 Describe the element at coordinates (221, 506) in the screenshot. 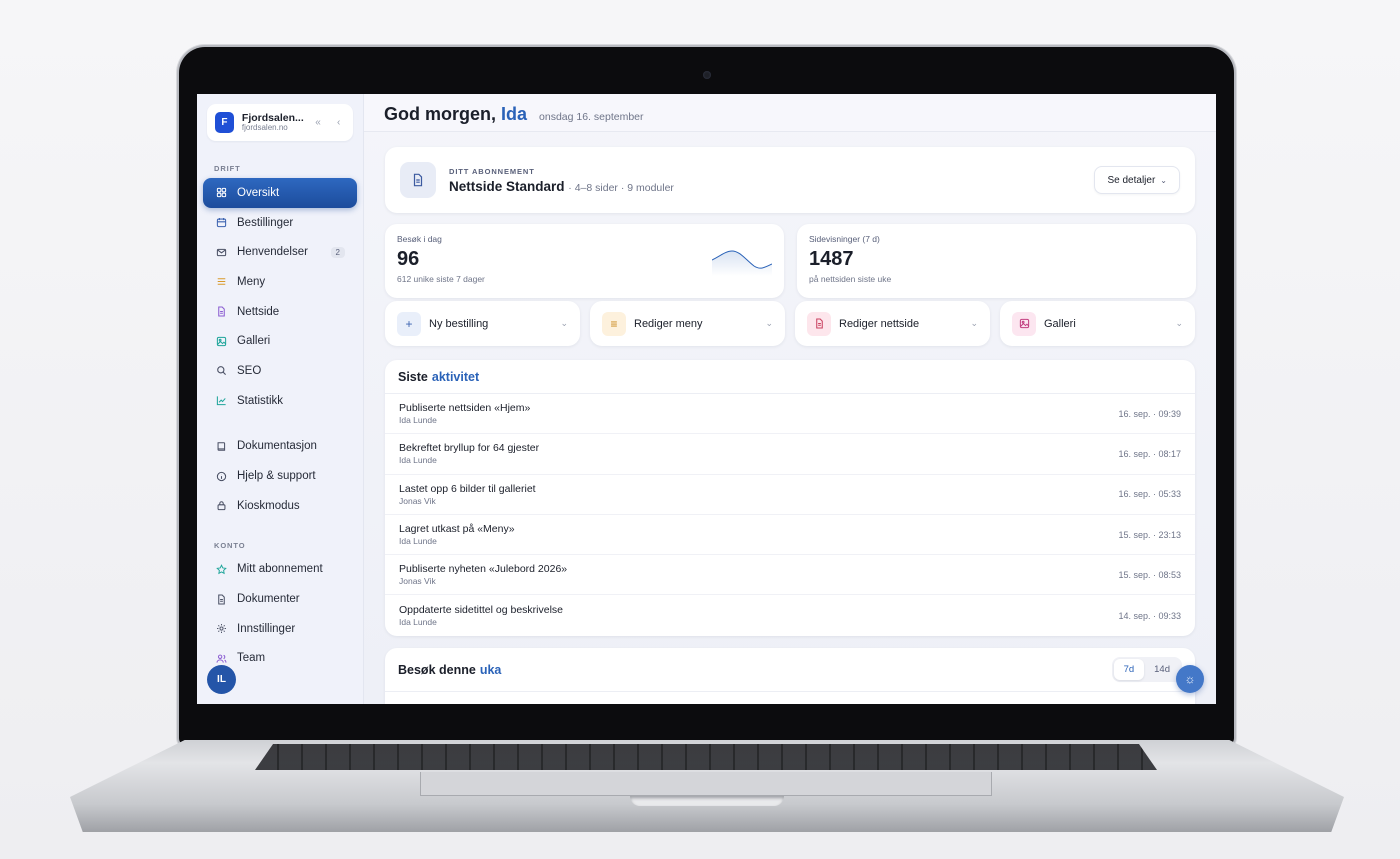

I see `lock-icon` at that location.